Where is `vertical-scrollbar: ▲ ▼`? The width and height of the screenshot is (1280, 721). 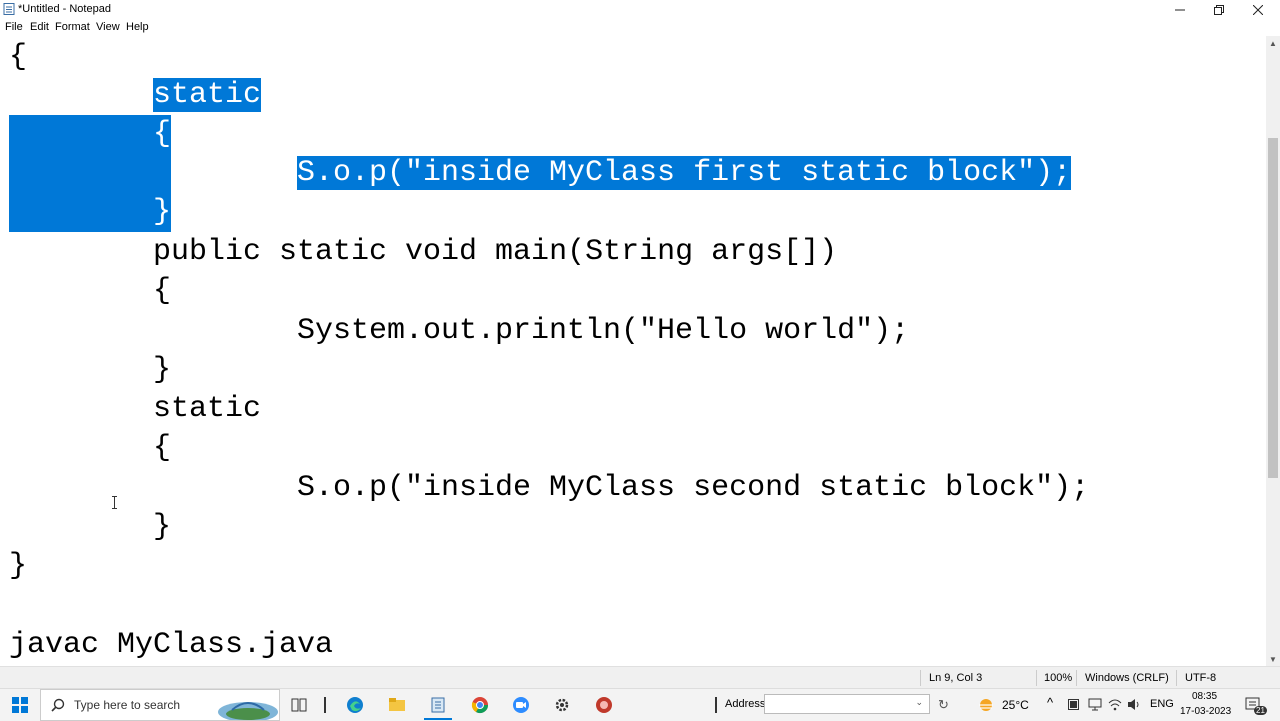 vertical-scrollbar: ▲ ▼ is located at coordinates (1273, 351).